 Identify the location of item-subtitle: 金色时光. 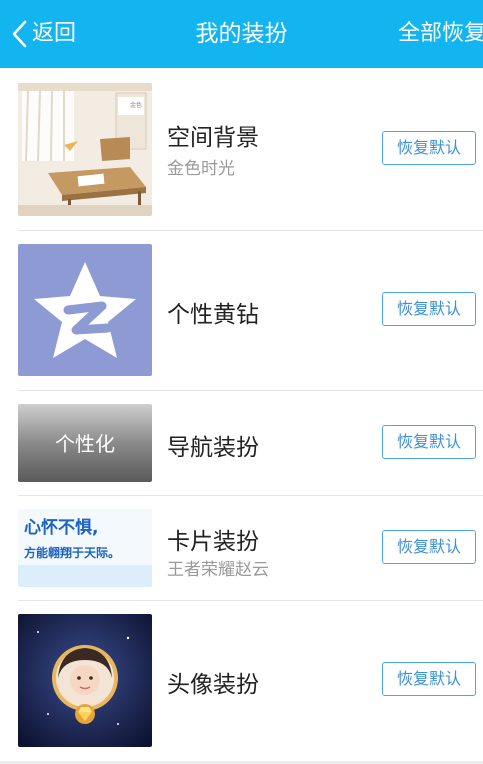
(201, 169).